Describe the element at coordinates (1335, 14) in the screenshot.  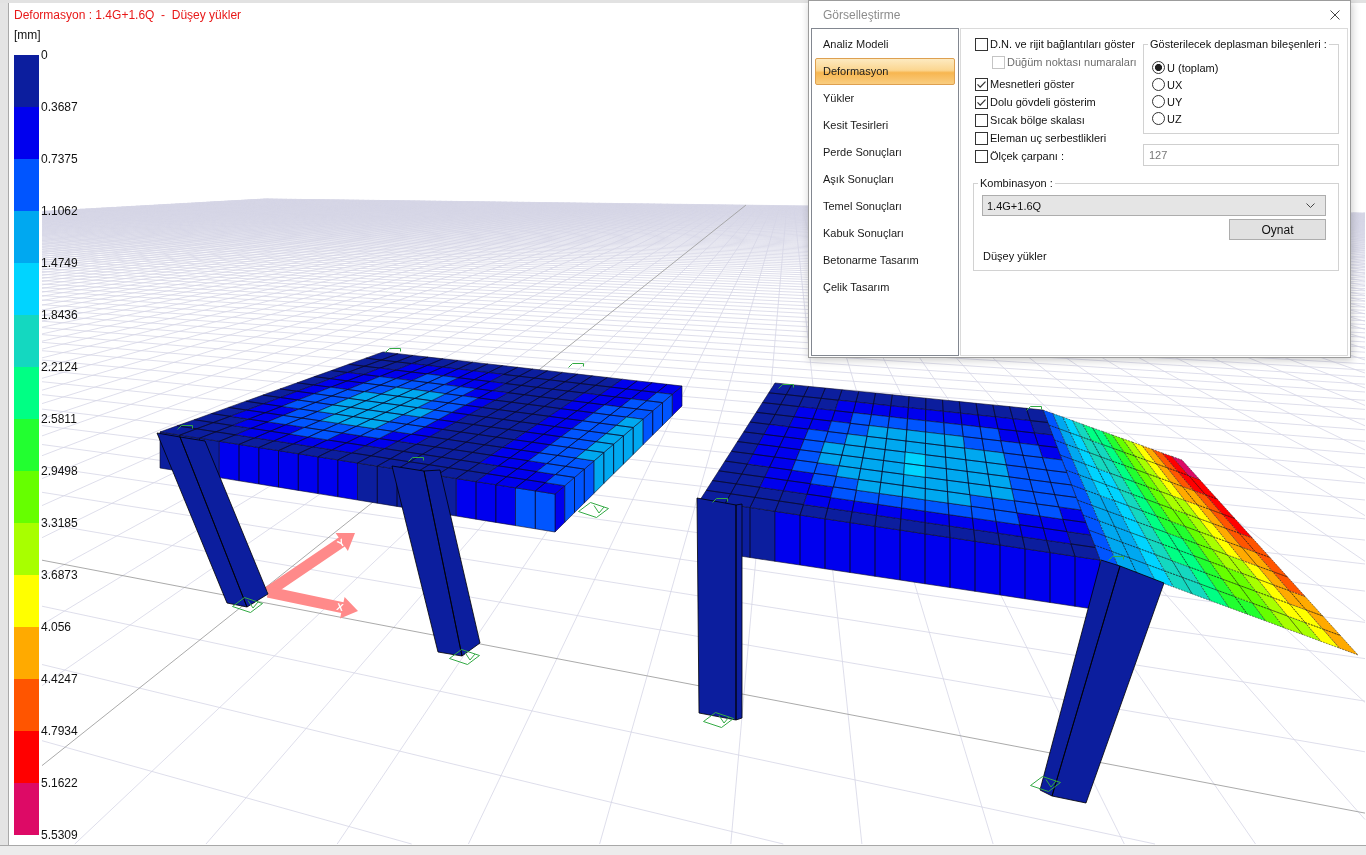
I see `close-icon` at that location.